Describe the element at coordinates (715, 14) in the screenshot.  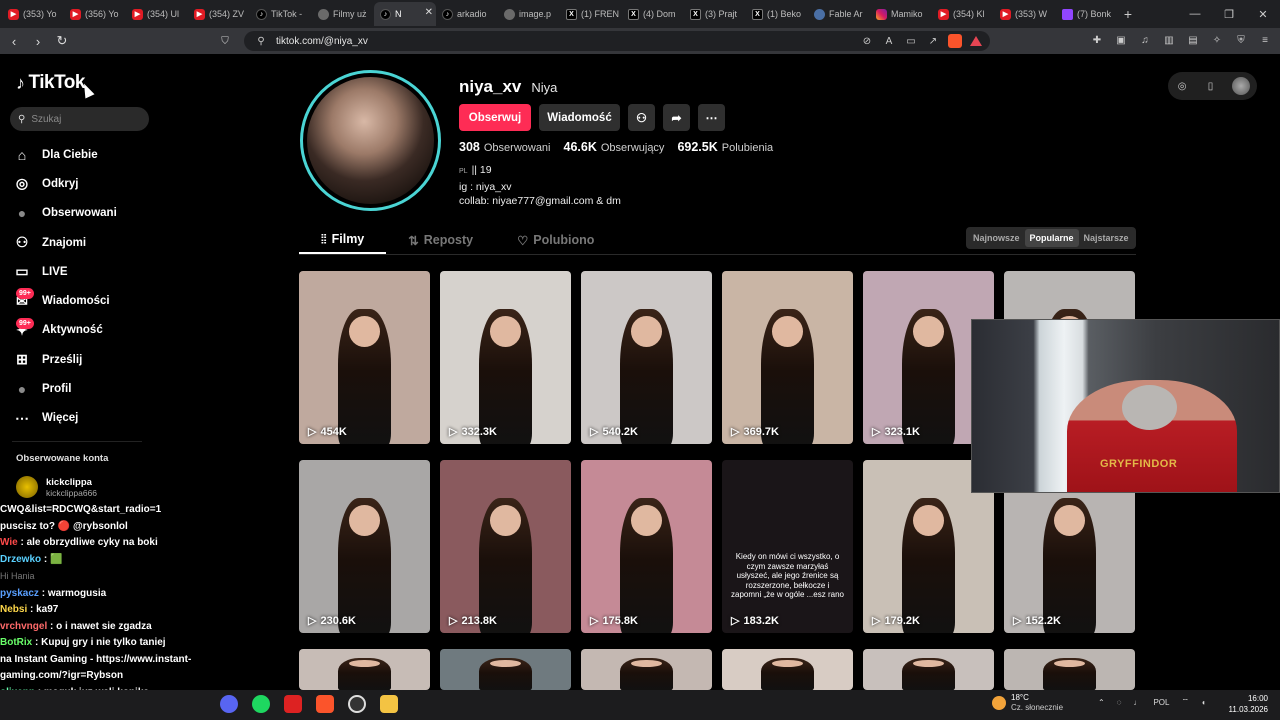
I see `browser-tab: X (3) Prajt` at that location.